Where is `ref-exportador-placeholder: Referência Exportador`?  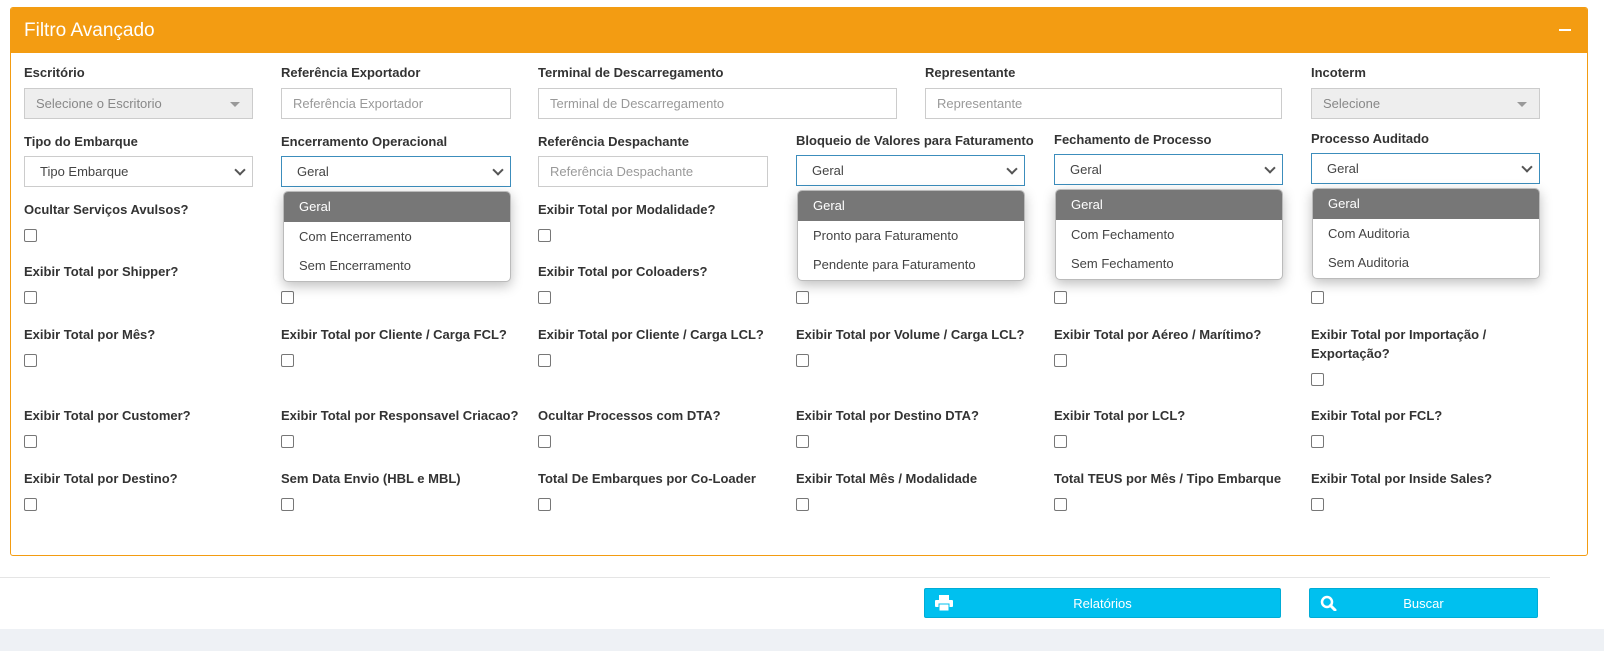 ref-exportador-placeholder: Referência Exportador is located at coordinates (358, 103).